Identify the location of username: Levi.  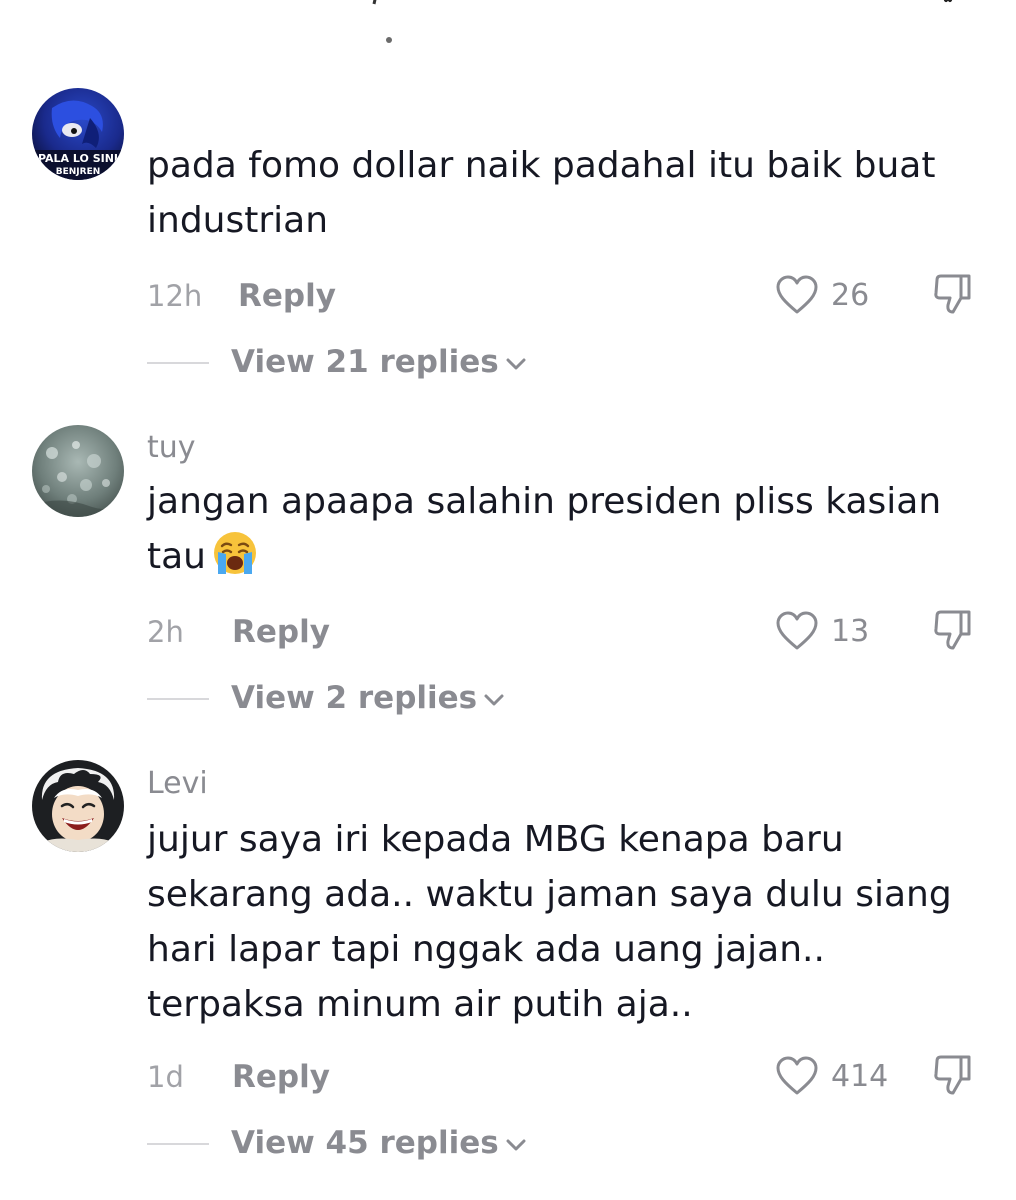
(177, 784).